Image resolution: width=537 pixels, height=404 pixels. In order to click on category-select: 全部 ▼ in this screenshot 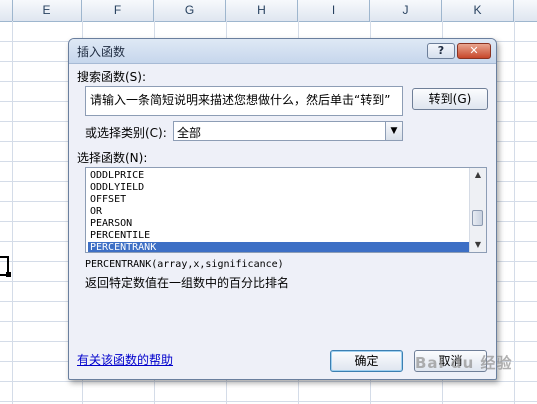, I will do `click(288, 131)`.